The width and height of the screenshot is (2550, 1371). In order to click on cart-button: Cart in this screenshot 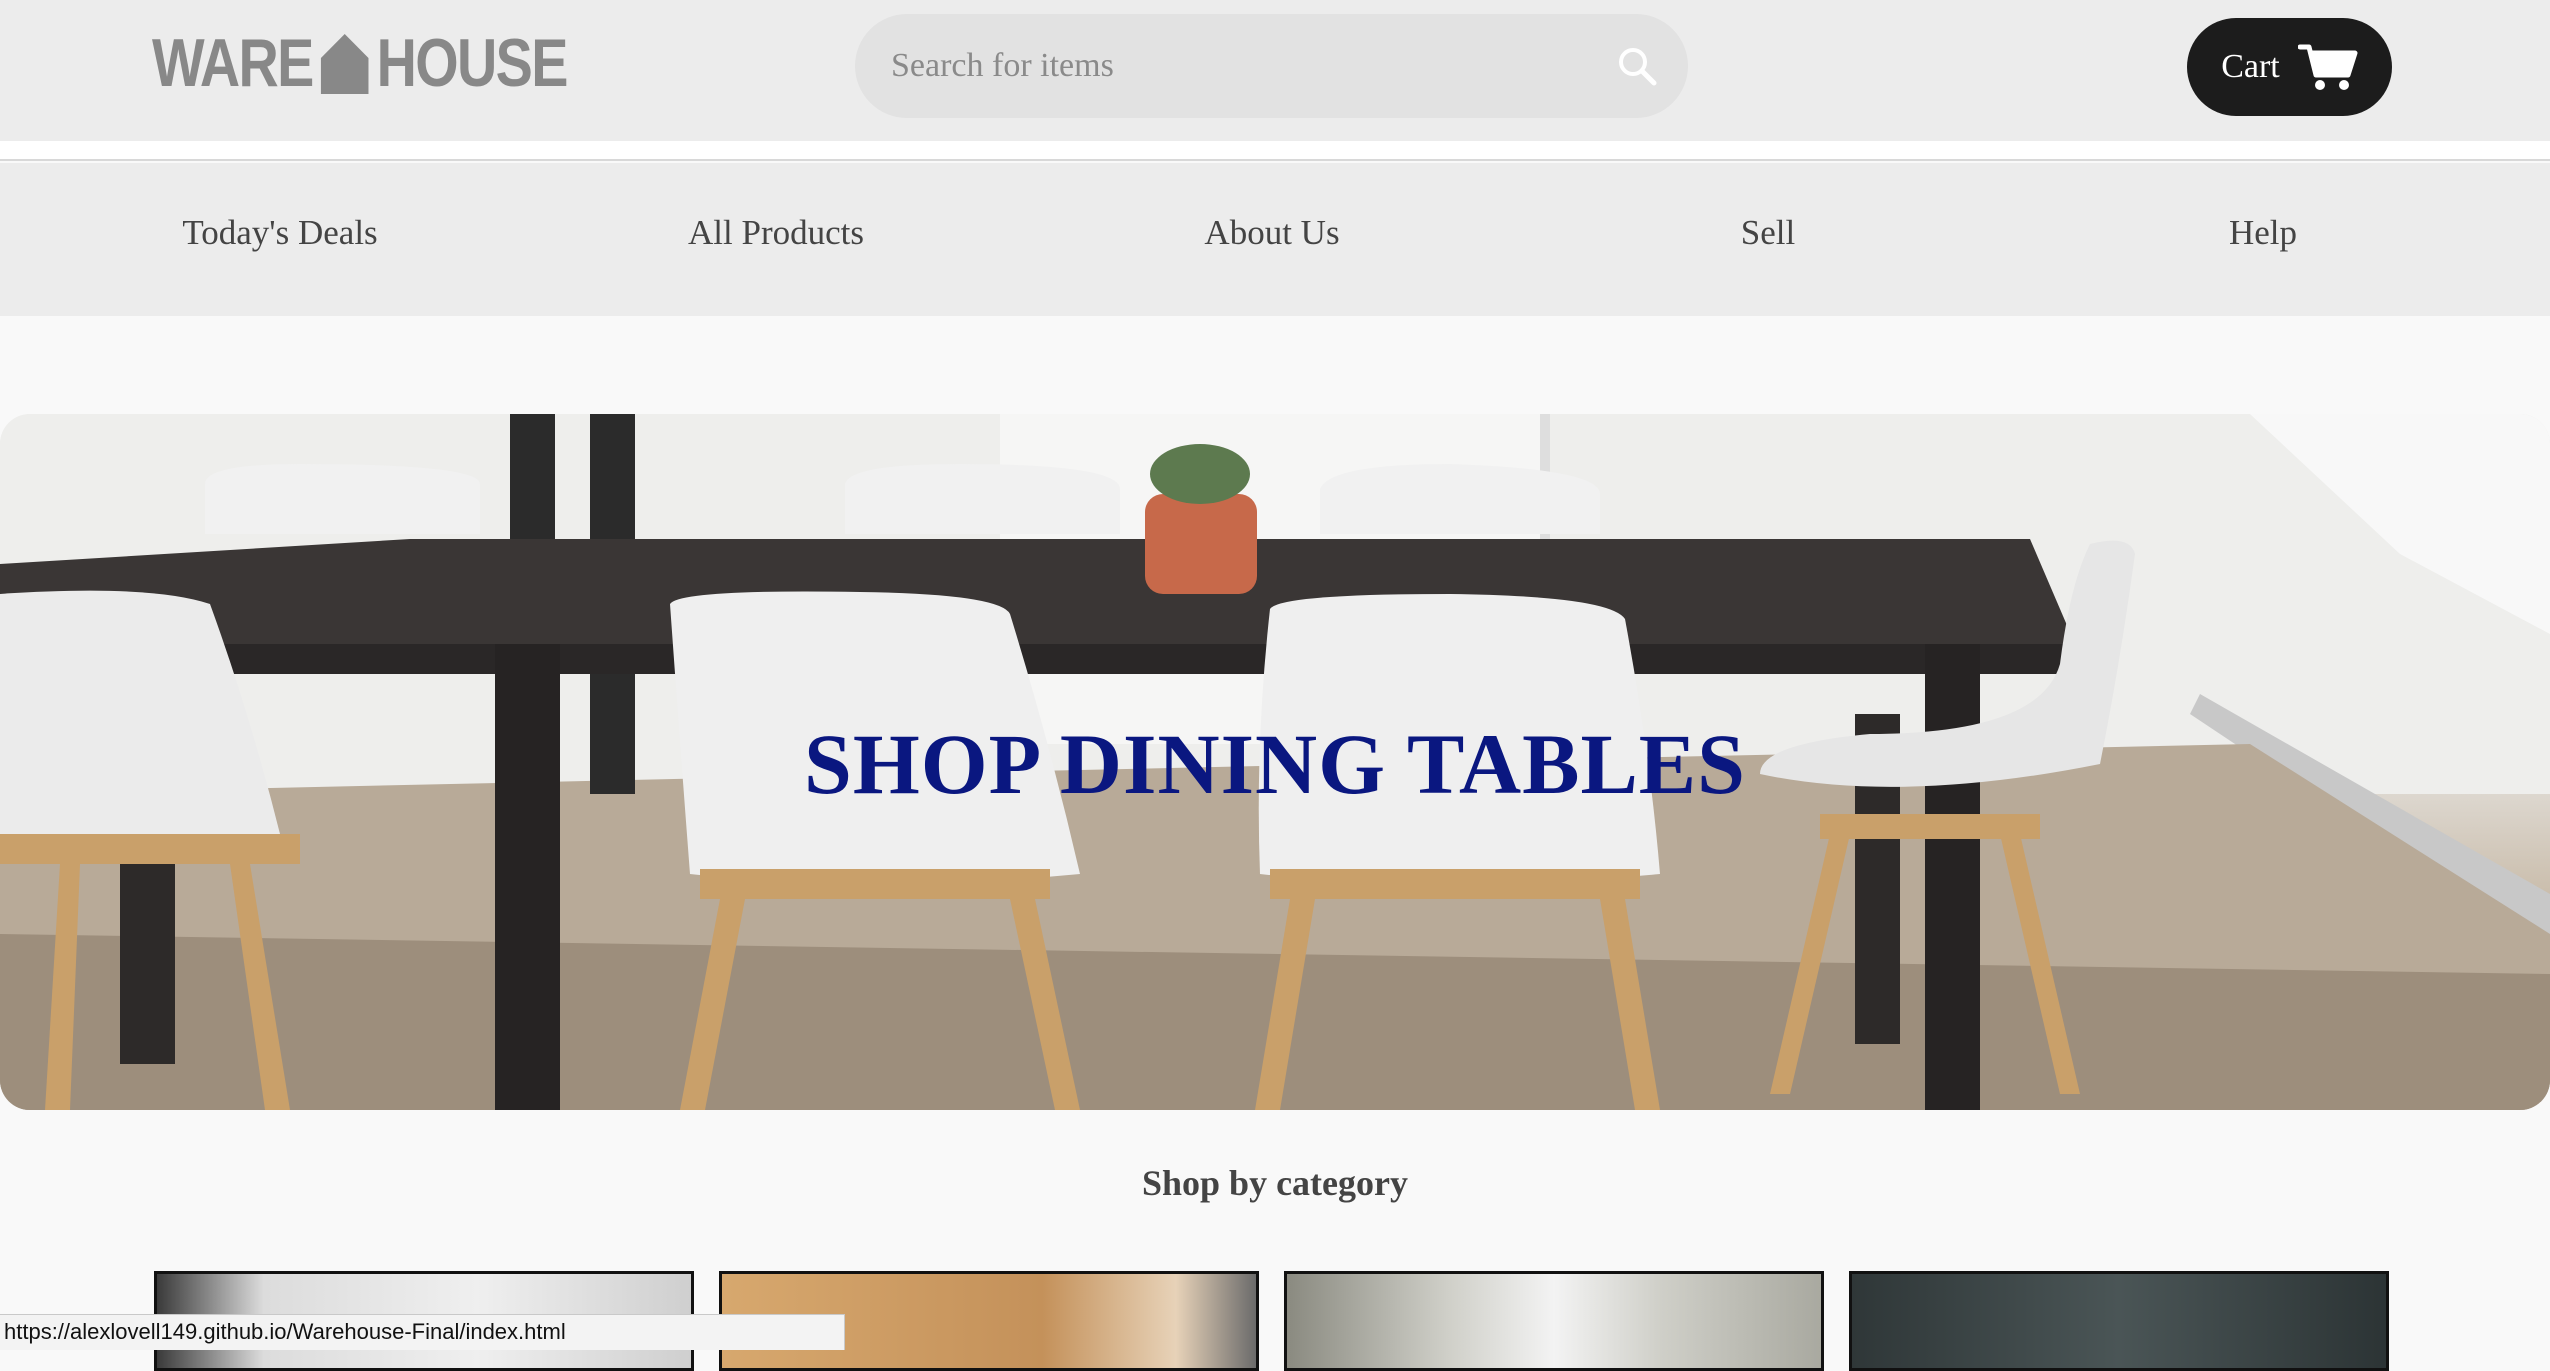, I will do `click(2289, 67)`.